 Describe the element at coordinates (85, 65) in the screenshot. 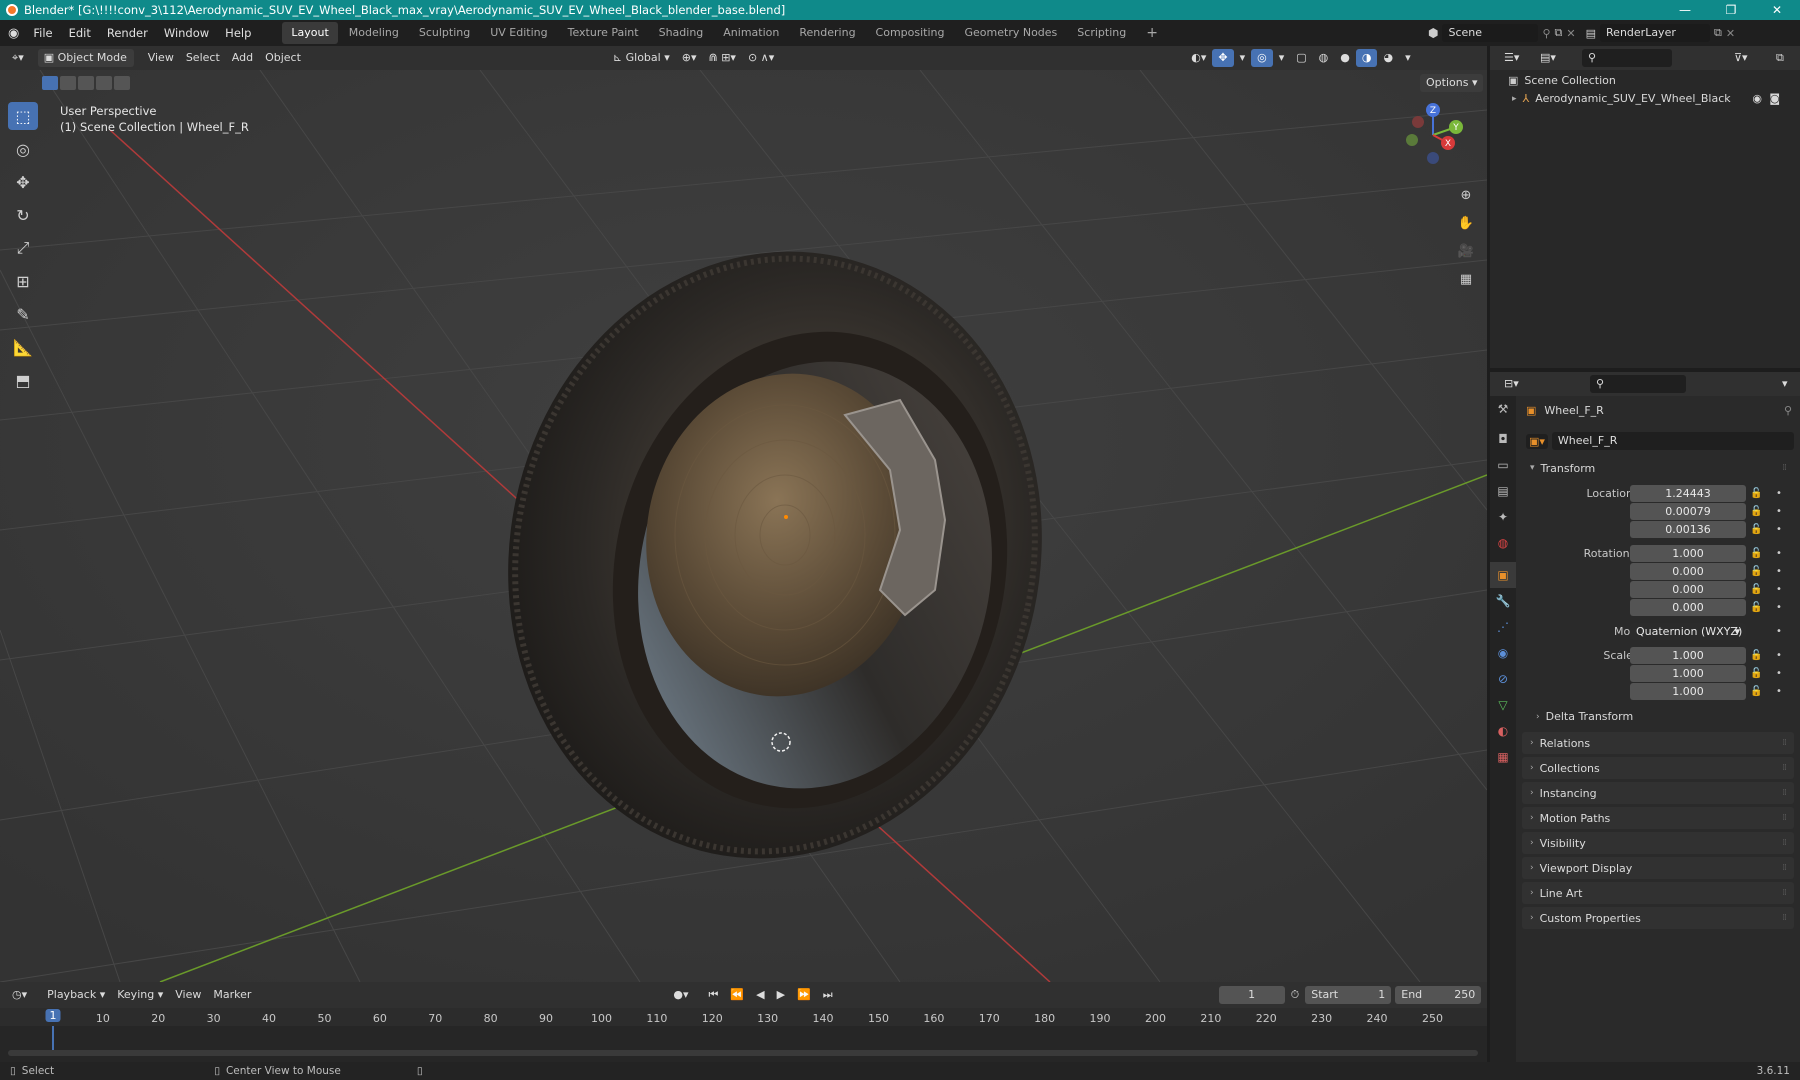

I see `mode-dropdown: ▣ Object Mode ▾` at that location.